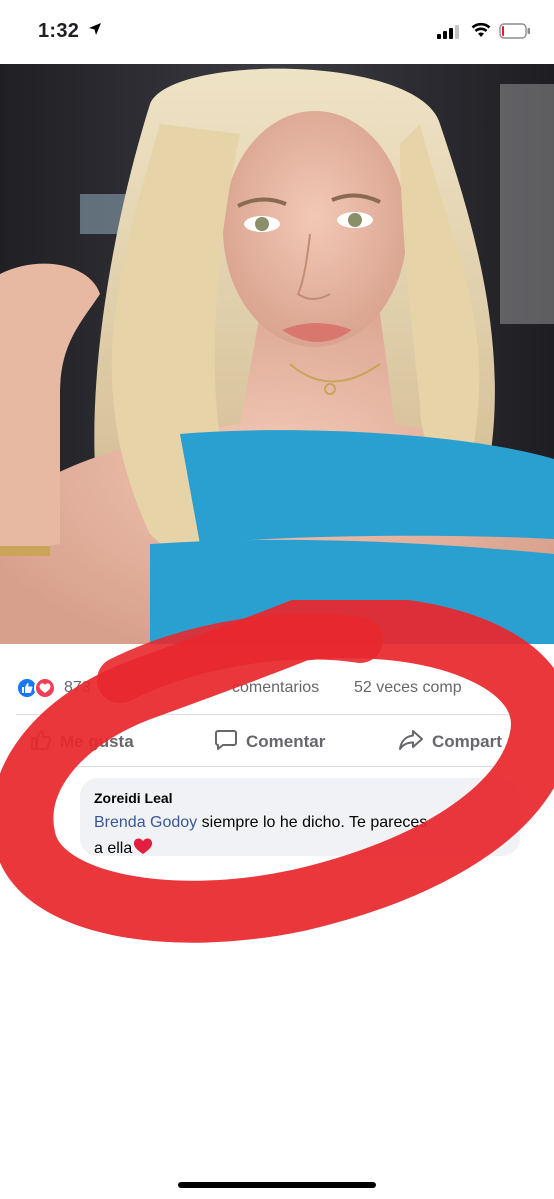 This screenshot has height=1199, width=554. Describe the element at coordinates (95, 31) in the screenshot. I see `location-arrow-icon` at that location.